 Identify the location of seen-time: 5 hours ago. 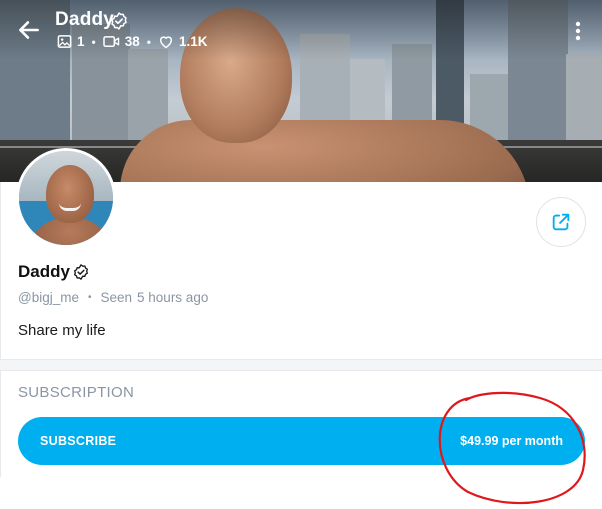
(173, 297).